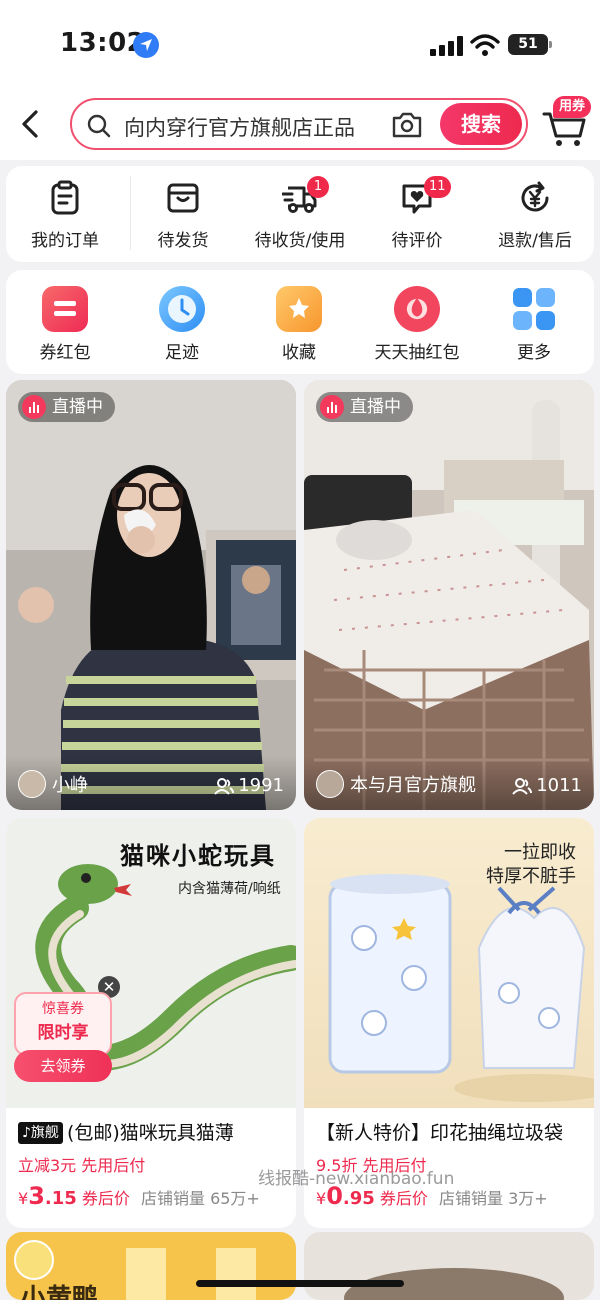 The width and height of the screenshot is (600, 1300). I want to click on wifi-icon, so click(485, 45).